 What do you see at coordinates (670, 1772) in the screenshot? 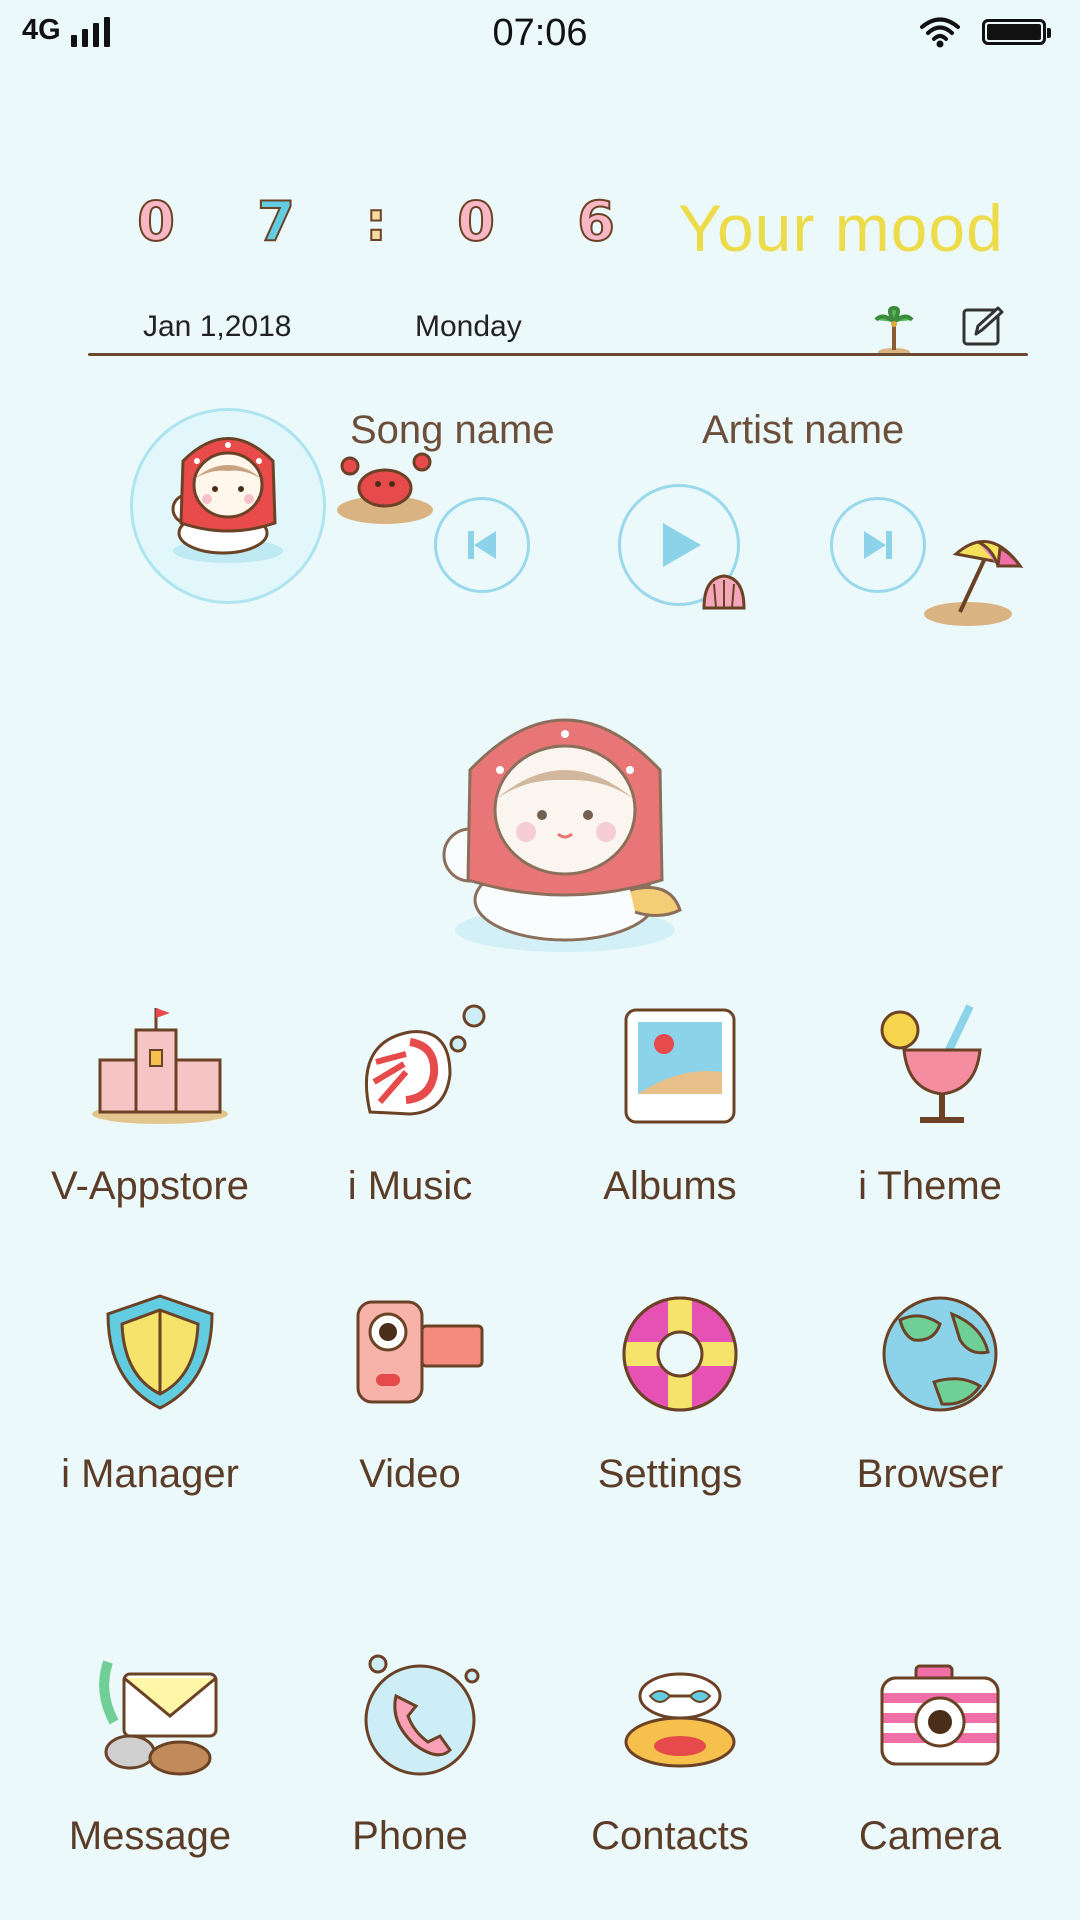
I see `app-contacts: Contacts` at bounding box center [670, 1772].